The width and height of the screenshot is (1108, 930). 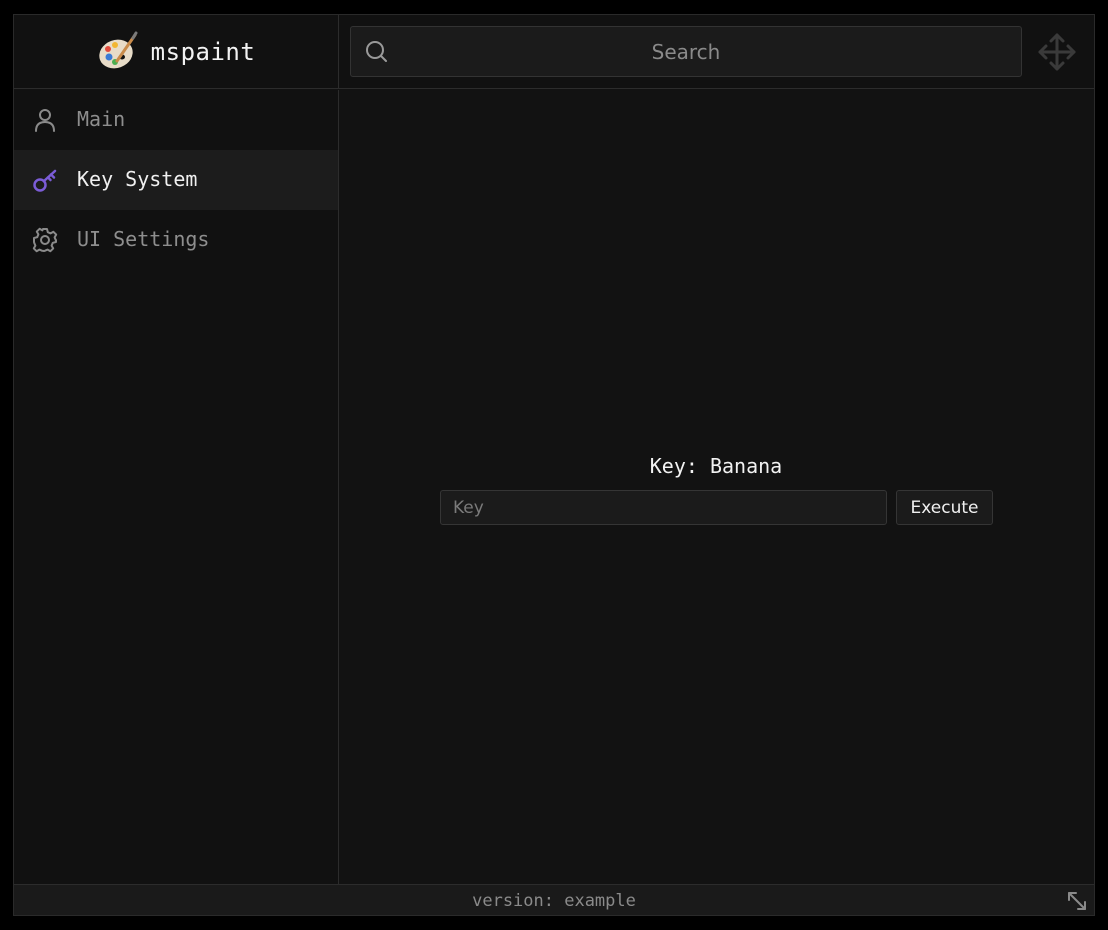 I want to click on brand: mspaint, so click(x=176, y=52).